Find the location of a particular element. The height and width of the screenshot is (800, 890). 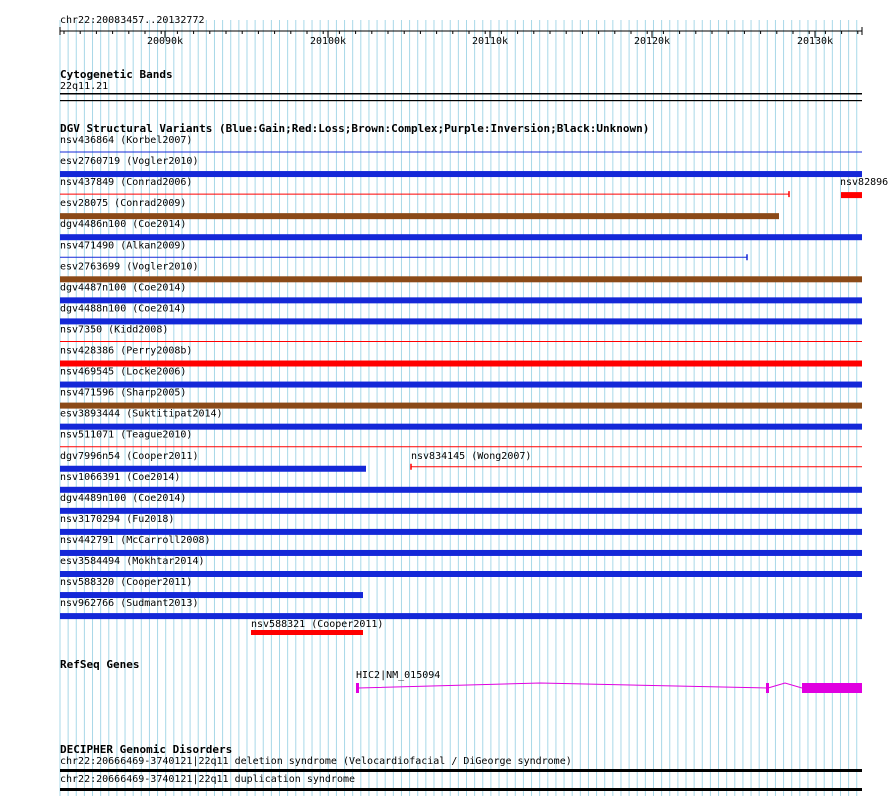

sv-label: nsv588320 (Cooper2011) is located at coordinates (126, 582).